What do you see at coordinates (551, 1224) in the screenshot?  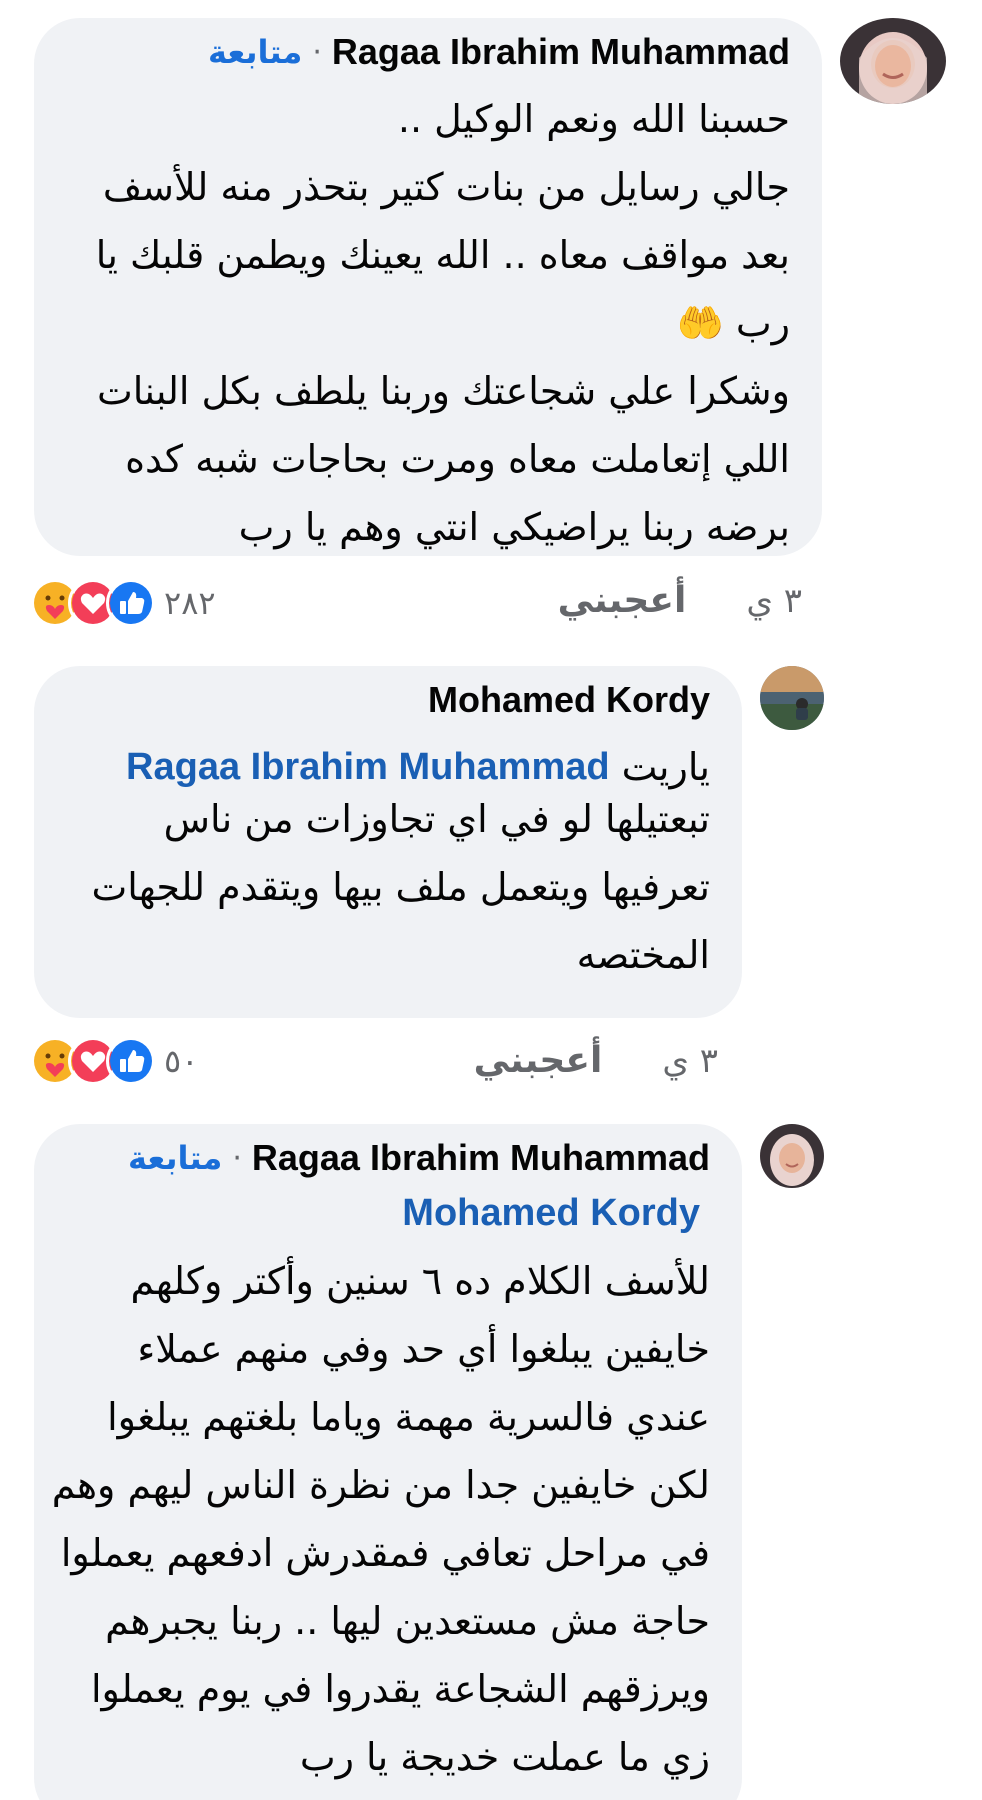 I see `mention-link: Mohamed Kordy` at bounding box center [551, 1224].